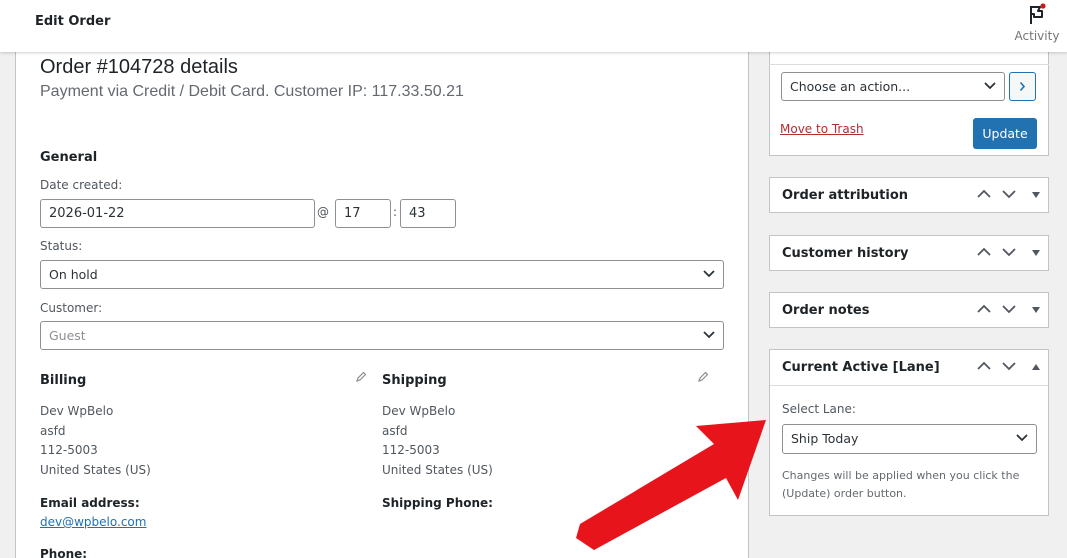  Describe the element at coordinates (73, 274) in the screenshot. I see `status-value: On hold` at that location.